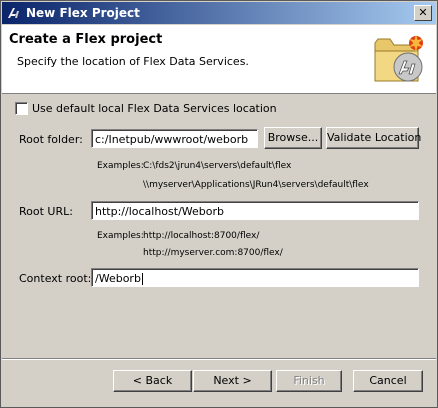  What do you see at coordinates (255, 210) in the screenshot?
I see `root-url-input: http://localhost/Weborb` at bounding box center [255, 210].